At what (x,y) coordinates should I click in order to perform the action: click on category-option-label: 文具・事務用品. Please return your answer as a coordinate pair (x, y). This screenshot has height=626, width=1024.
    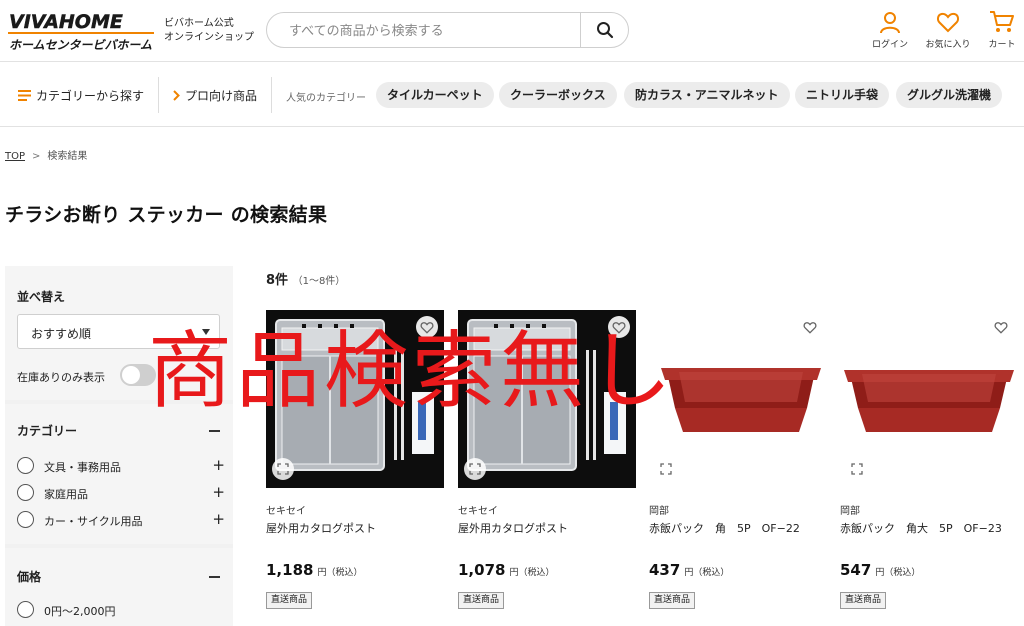
    Looking at the image, I should click on (82, 467).